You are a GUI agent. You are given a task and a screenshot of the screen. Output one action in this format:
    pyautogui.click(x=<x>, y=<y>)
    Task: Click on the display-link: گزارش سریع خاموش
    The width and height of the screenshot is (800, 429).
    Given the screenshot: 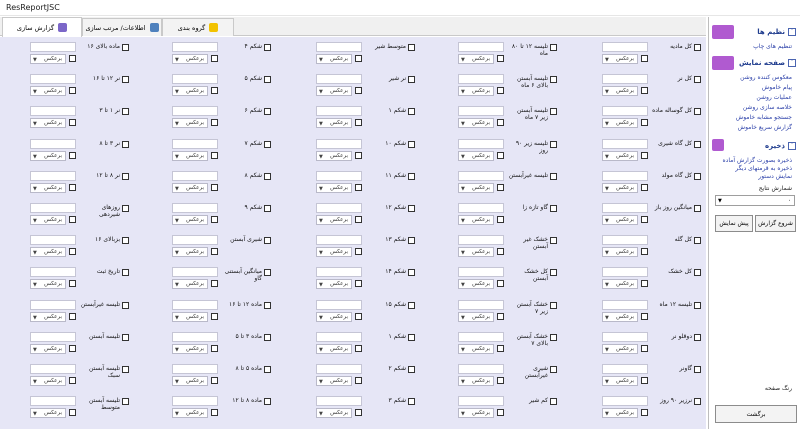 What is the action you would take?
    pyautogui.click(x=765, y=127)
    